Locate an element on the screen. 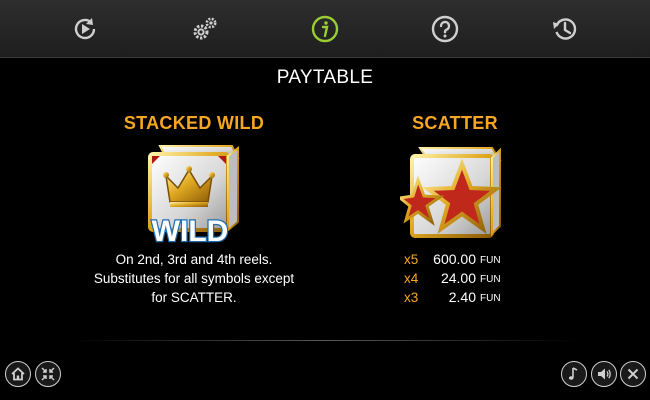 This screenshot has width=650, height=400. fullscreen-exit-button is located at coordinates (48, 374).